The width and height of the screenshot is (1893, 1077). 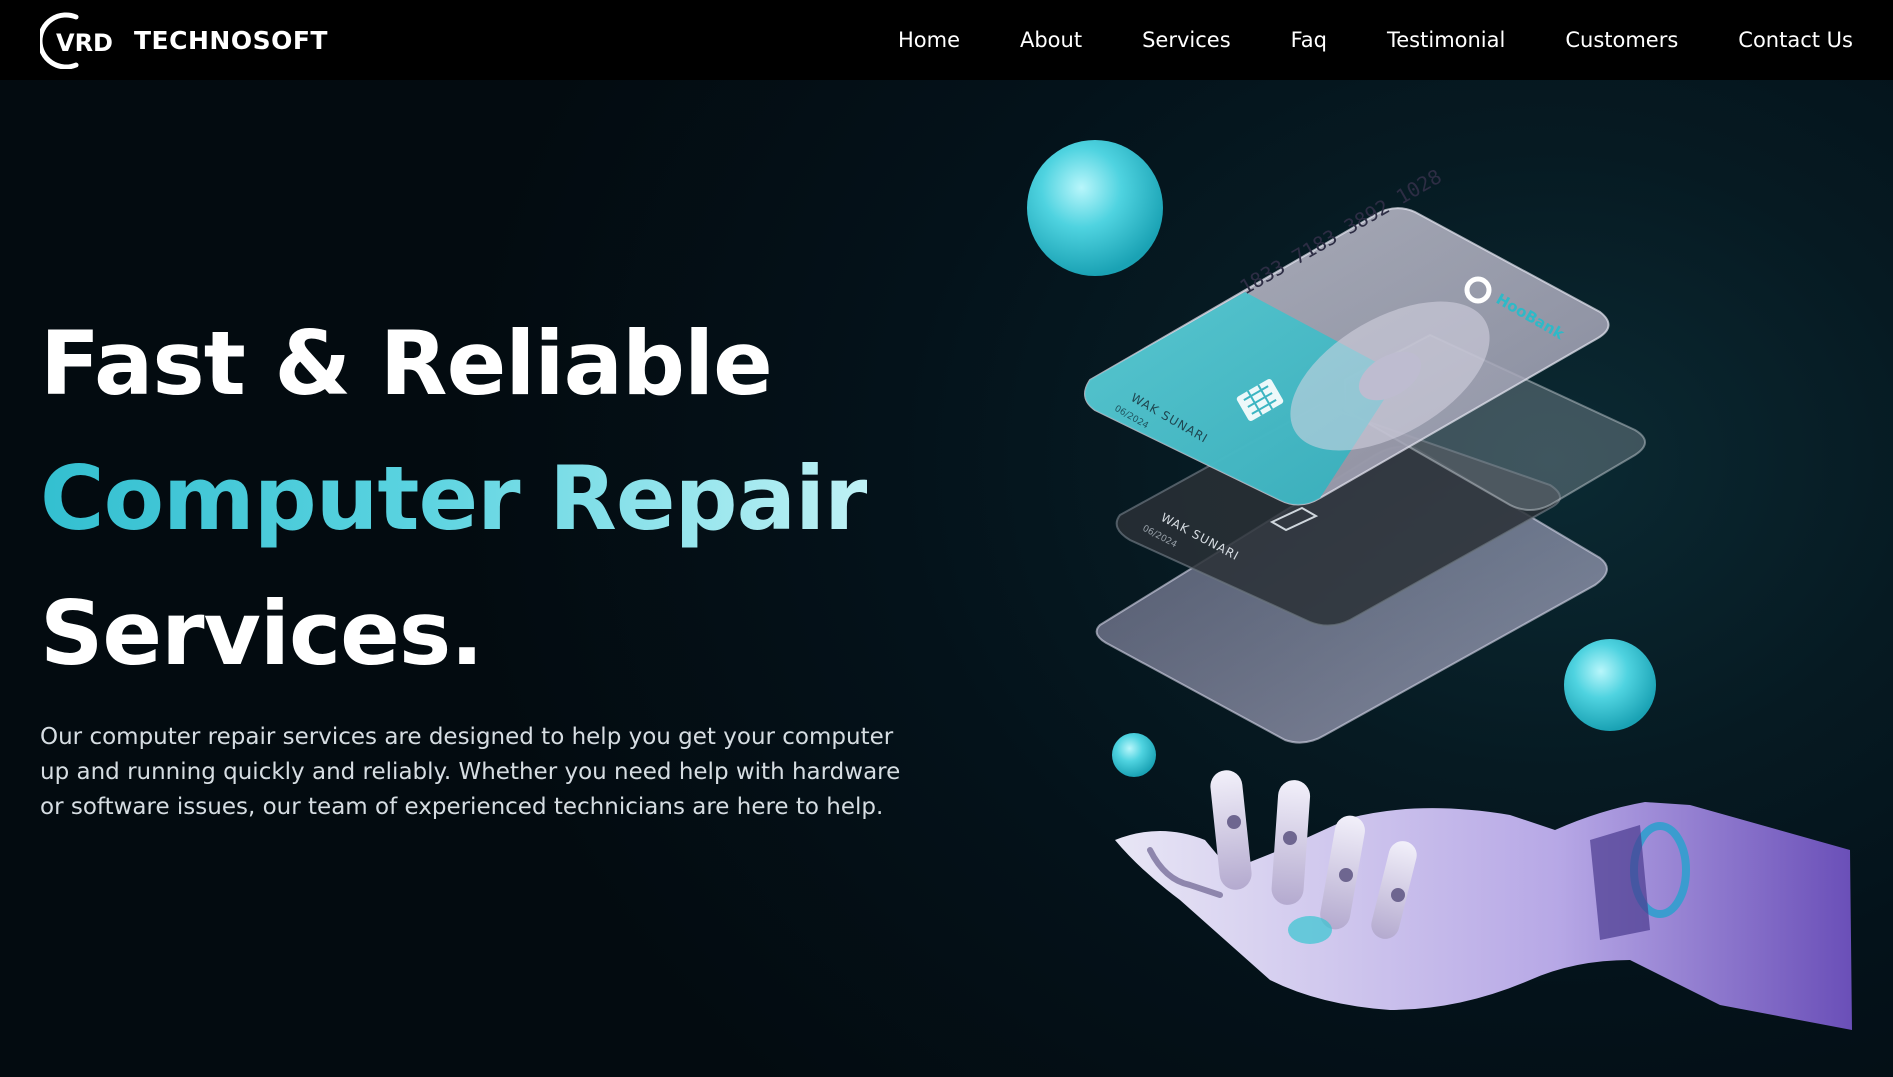 I want to click on nav-link-services: Services, so click(x=1186, y=40).